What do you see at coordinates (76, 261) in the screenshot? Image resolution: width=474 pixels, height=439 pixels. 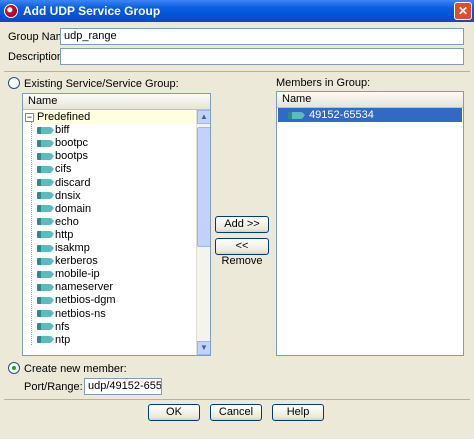 I see `tree-item-label: kerberos` at bounding box center [76, 261].